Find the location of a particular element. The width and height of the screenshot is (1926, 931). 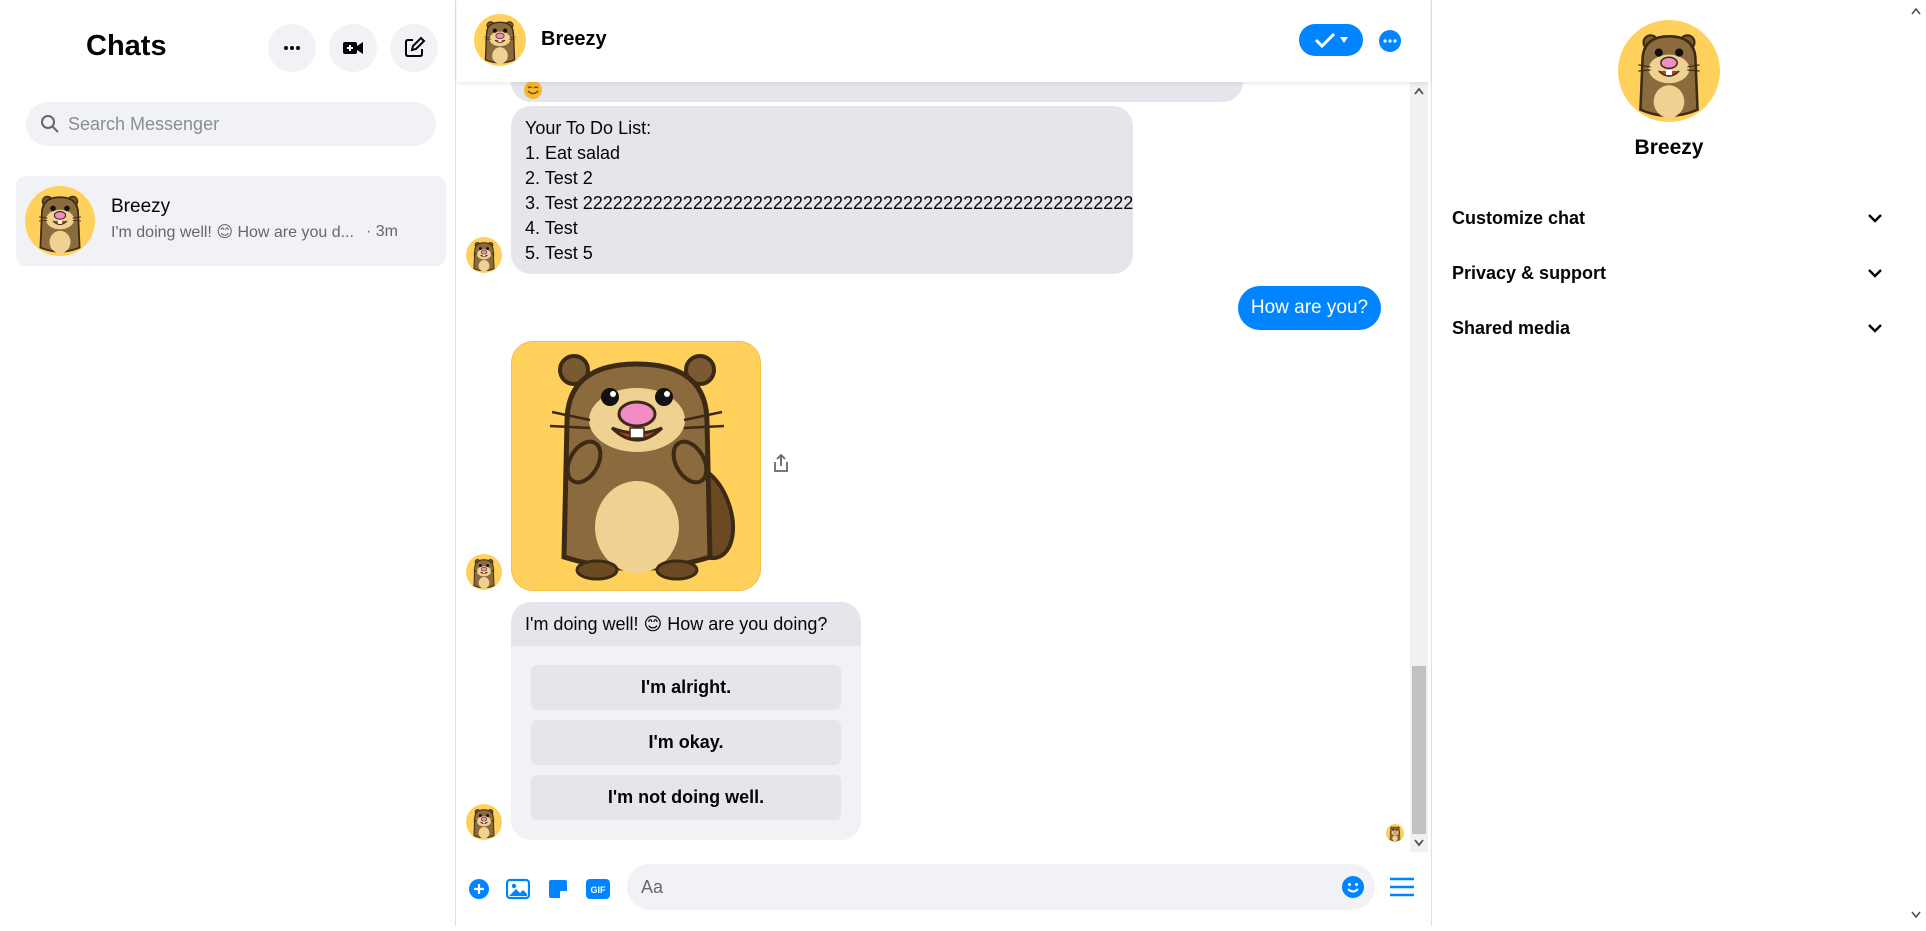

send-gif-button: GIF is located at coordinates (598, 889).